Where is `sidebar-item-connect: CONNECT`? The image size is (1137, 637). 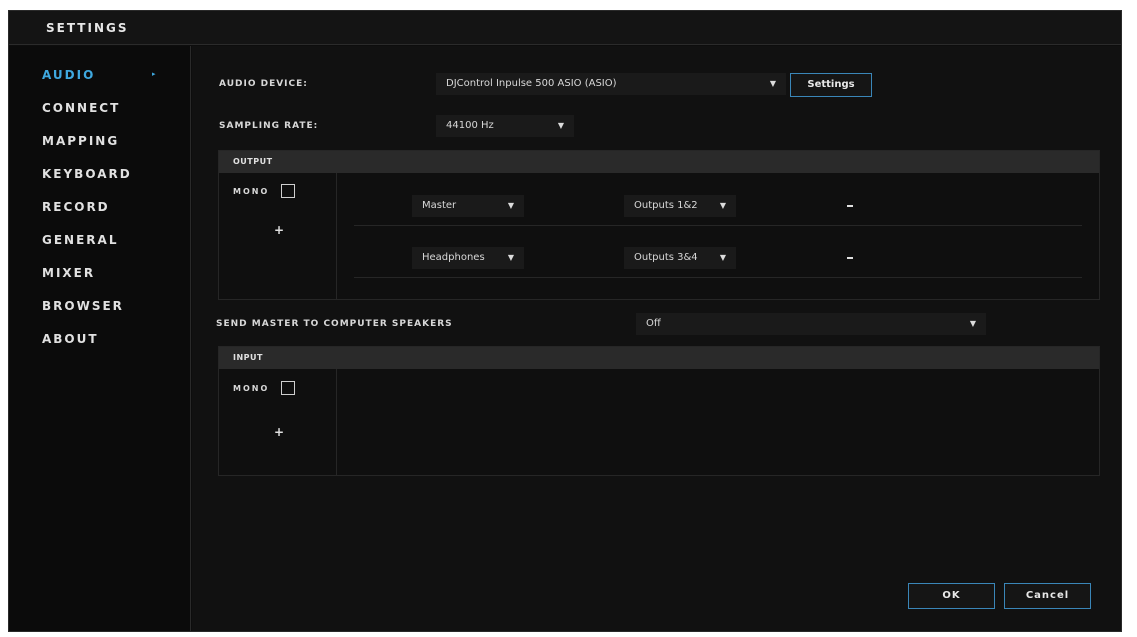 sidebar-item-connect: CONNECT is located at coordinates (107, 110).